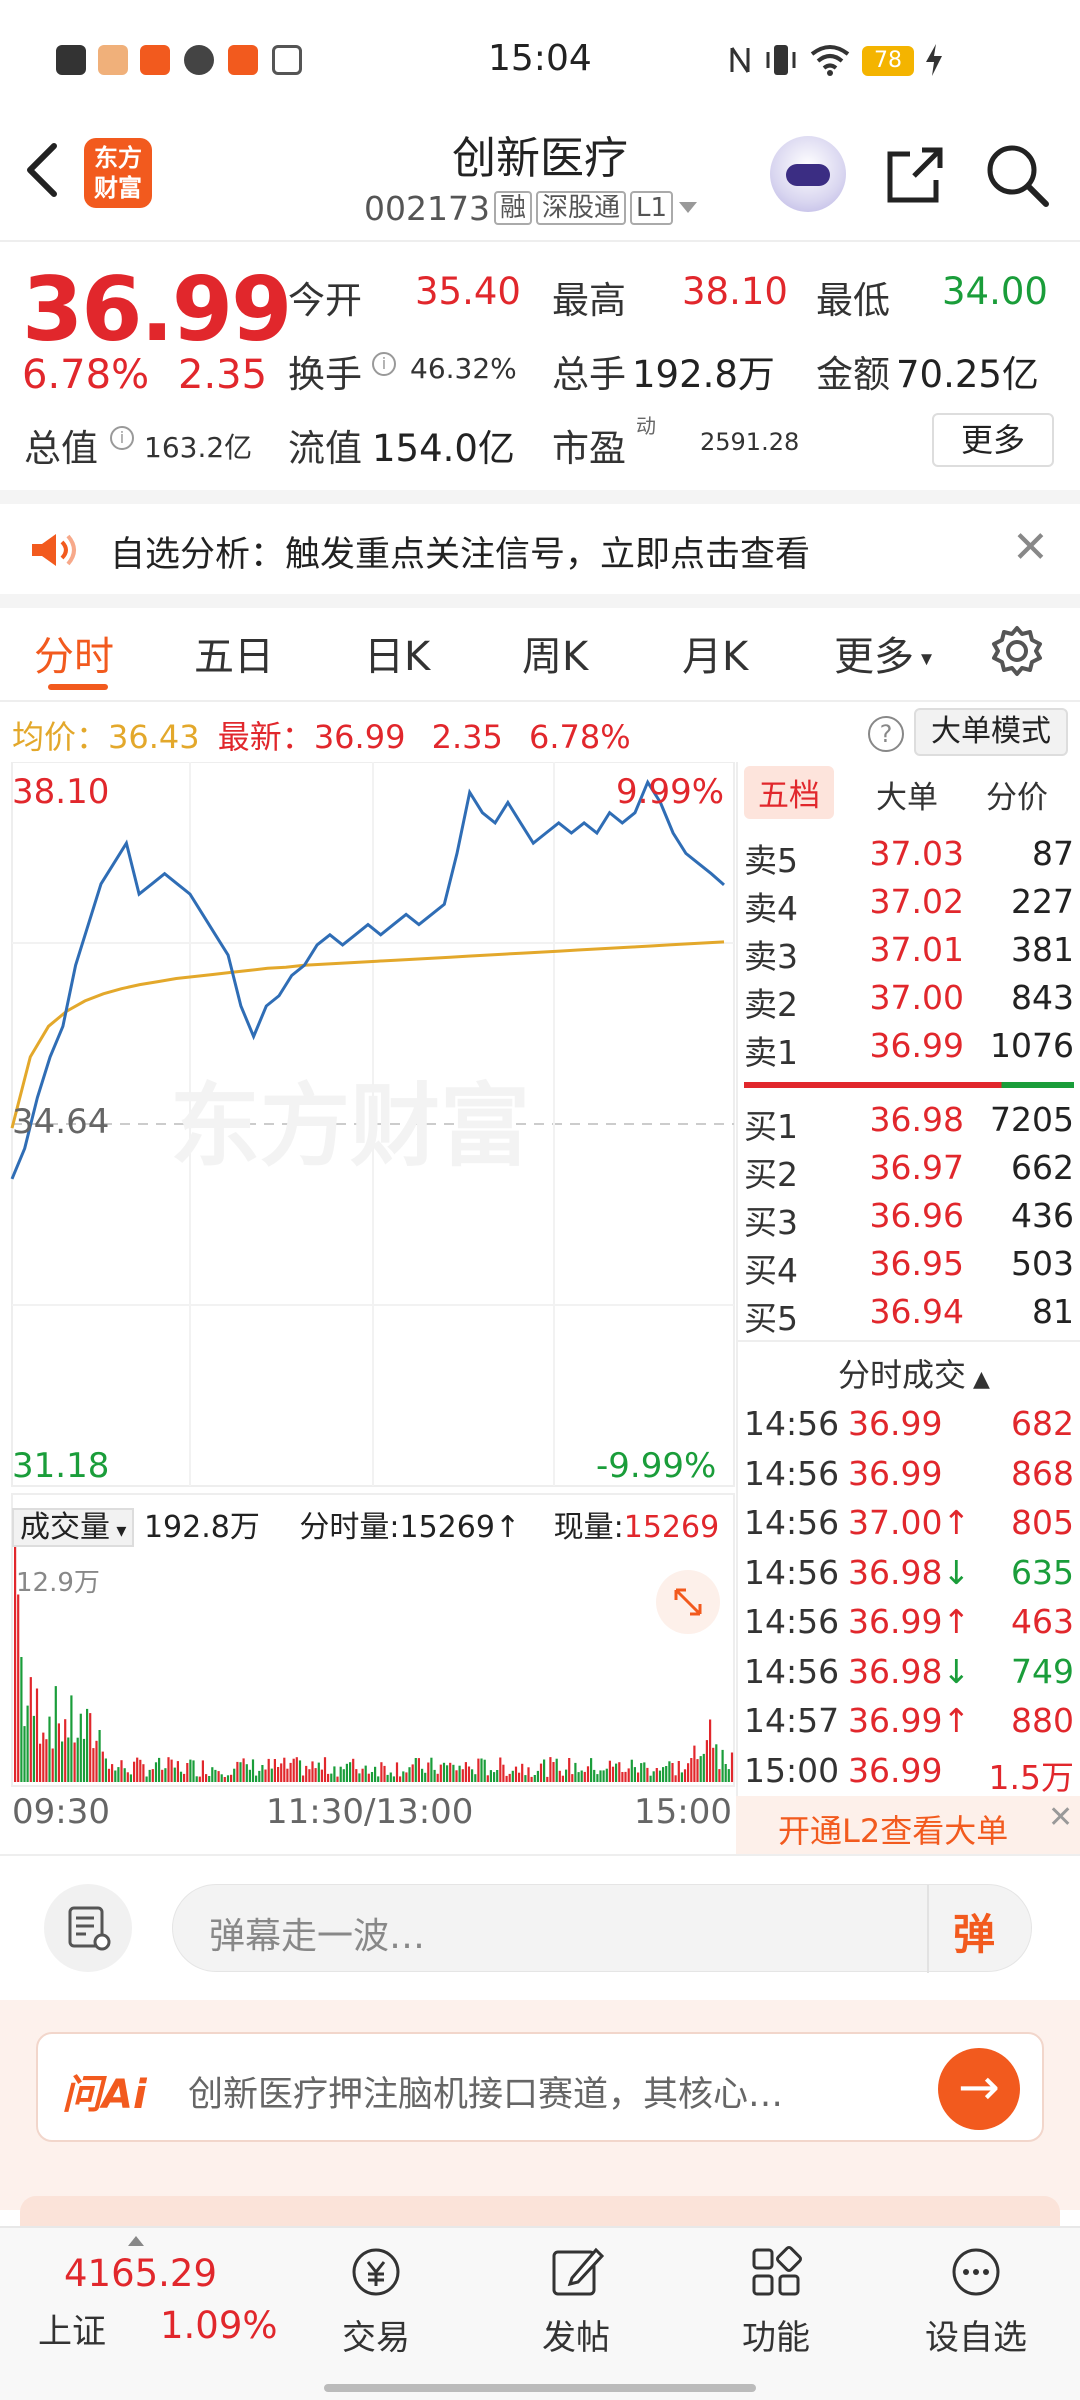 The height and width of the screenshot is (2400, 1080). Describe the element at coordinates (1017, 175) in the screenshot. I see `search-icon` at that location.